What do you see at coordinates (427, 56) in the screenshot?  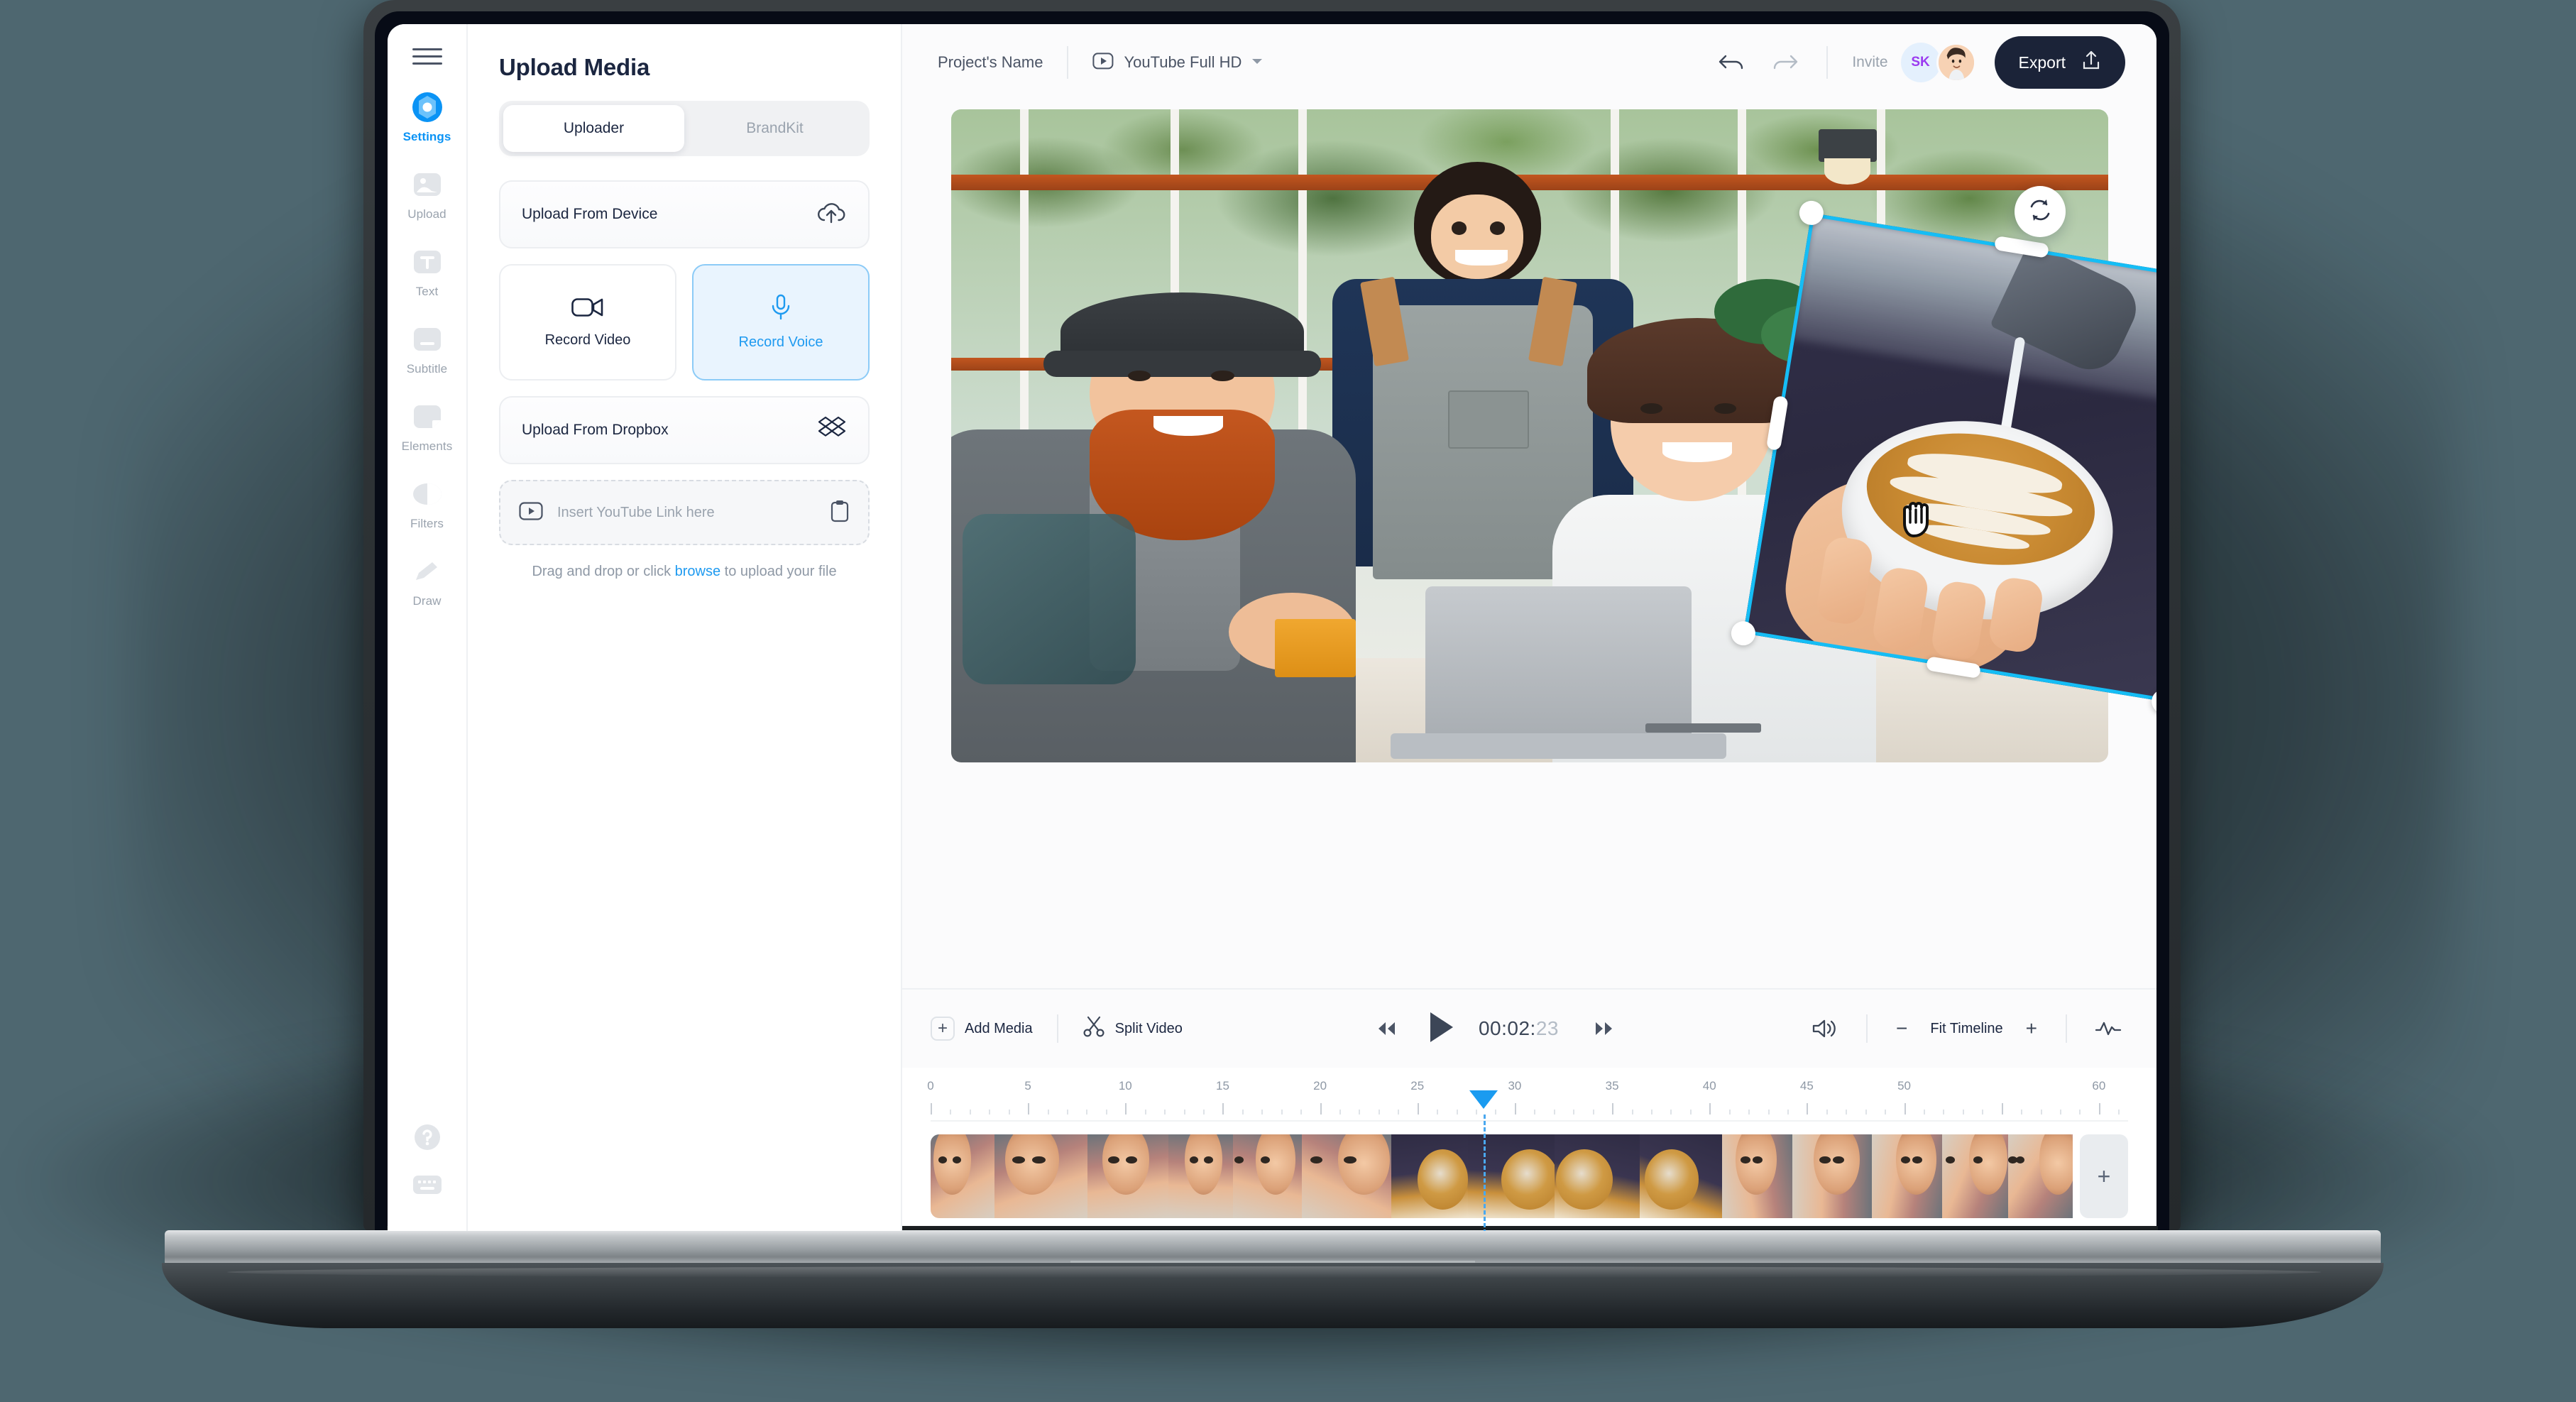 I see `hamburger-icon` at bounding box center [427, 56].